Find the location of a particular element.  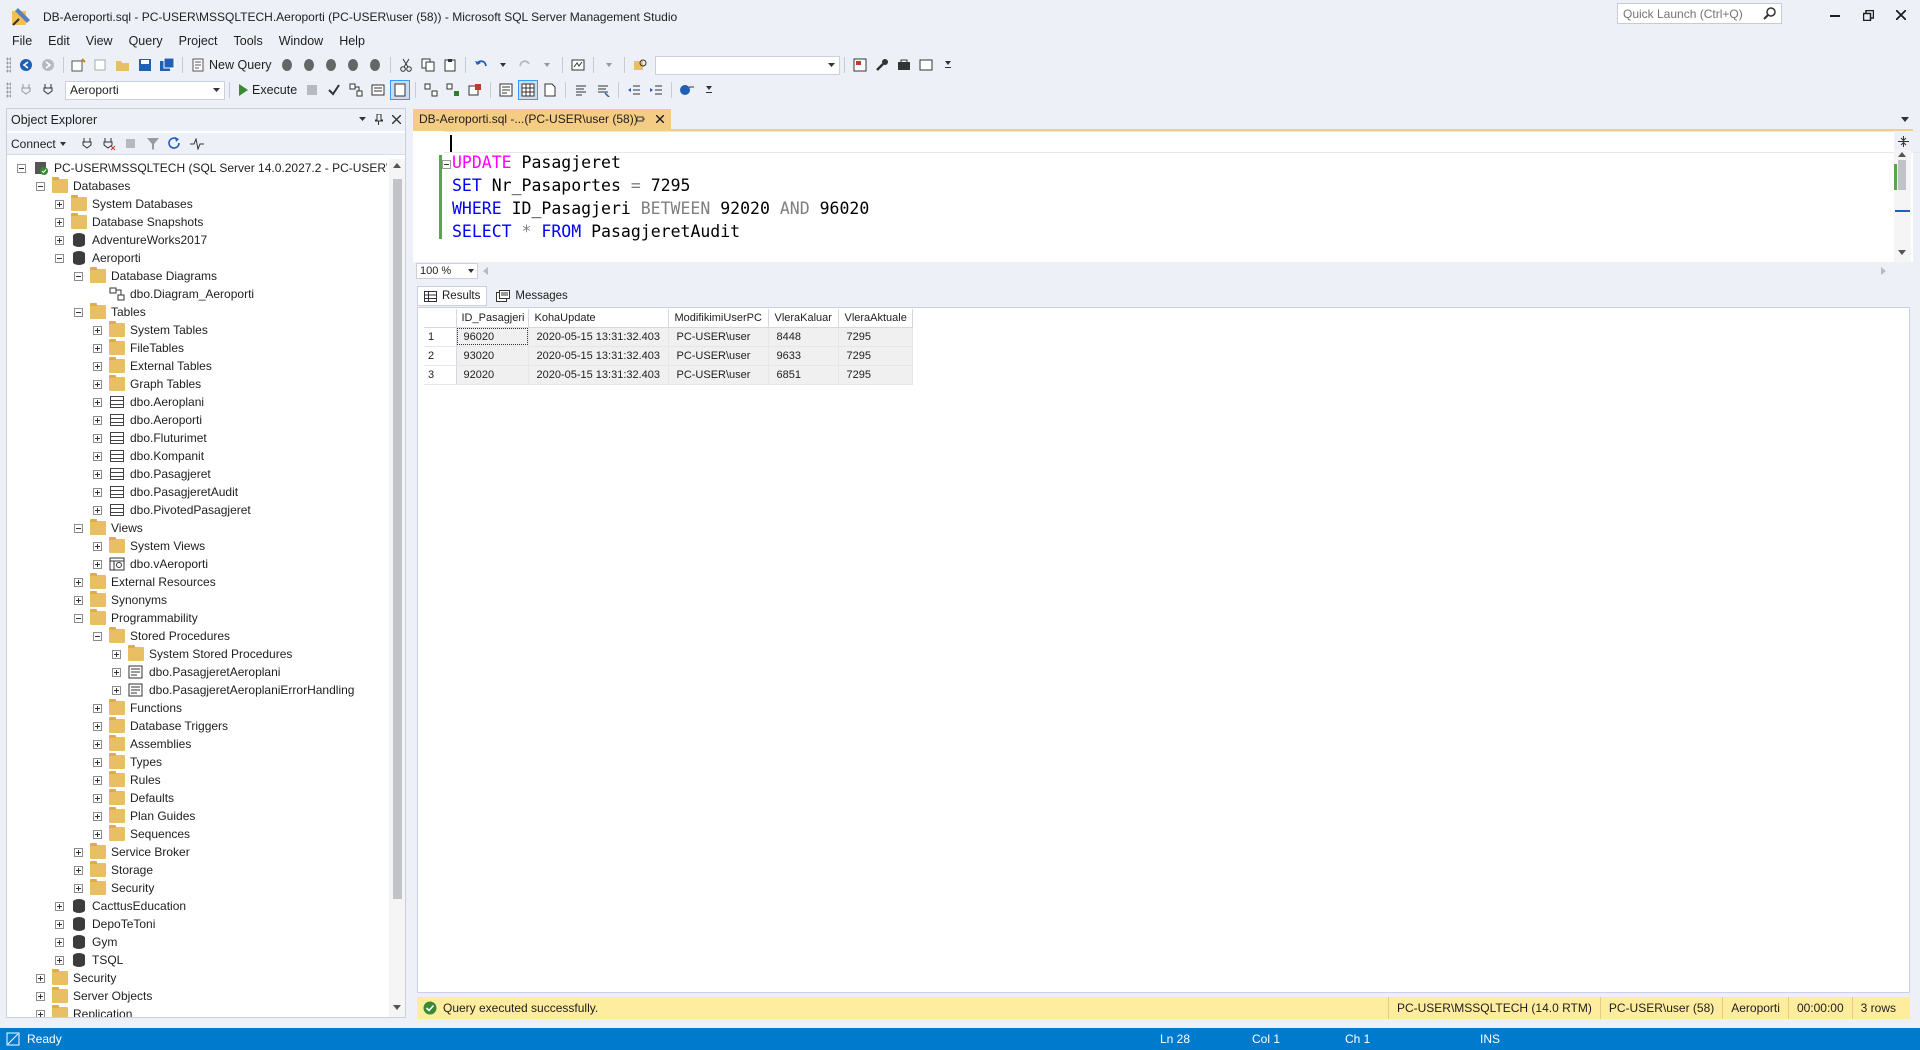

tree-node: Types is located at coordinates (127, 762).